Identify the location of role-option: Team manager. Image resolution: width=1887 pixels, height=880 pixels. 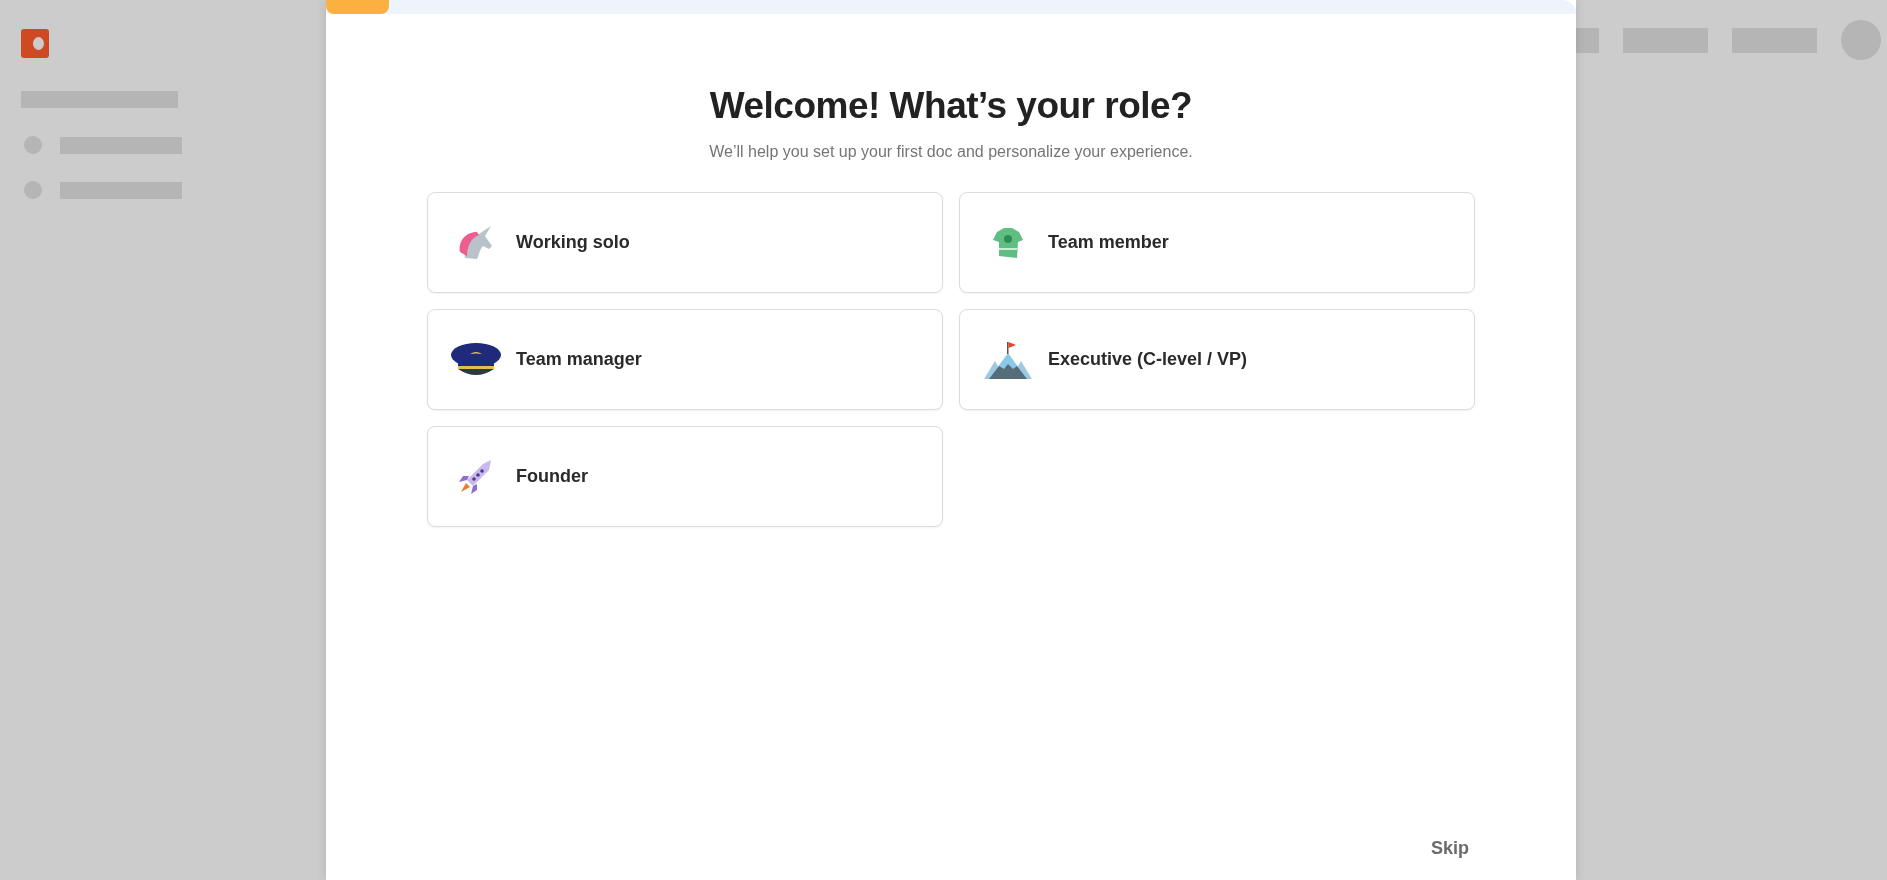
(685, 360).